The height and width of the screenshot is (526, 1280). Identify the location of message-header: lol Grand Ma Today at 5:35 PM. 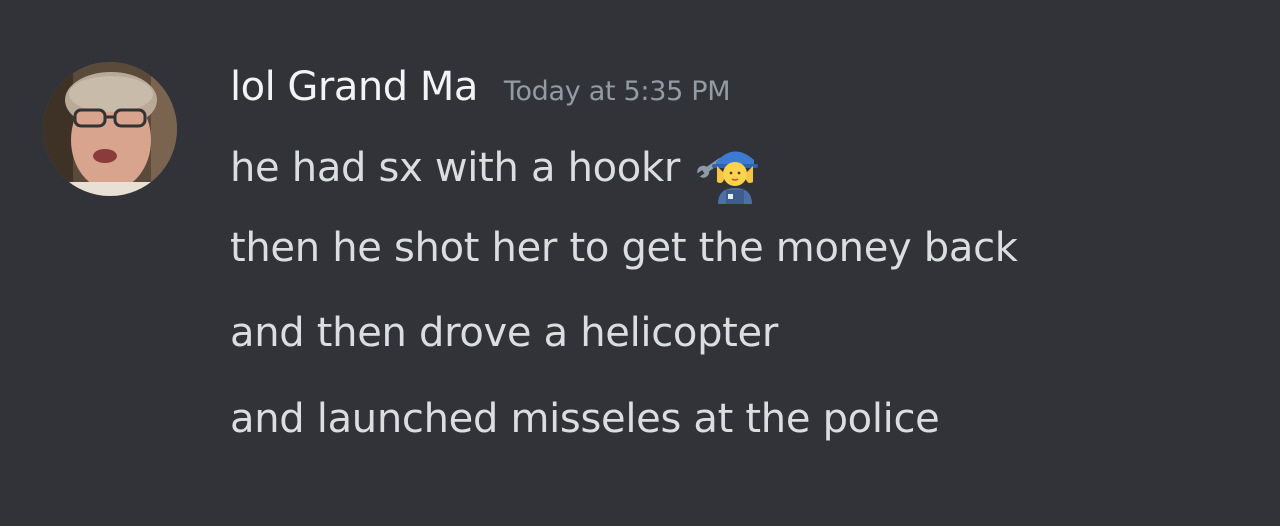
(480, 94).